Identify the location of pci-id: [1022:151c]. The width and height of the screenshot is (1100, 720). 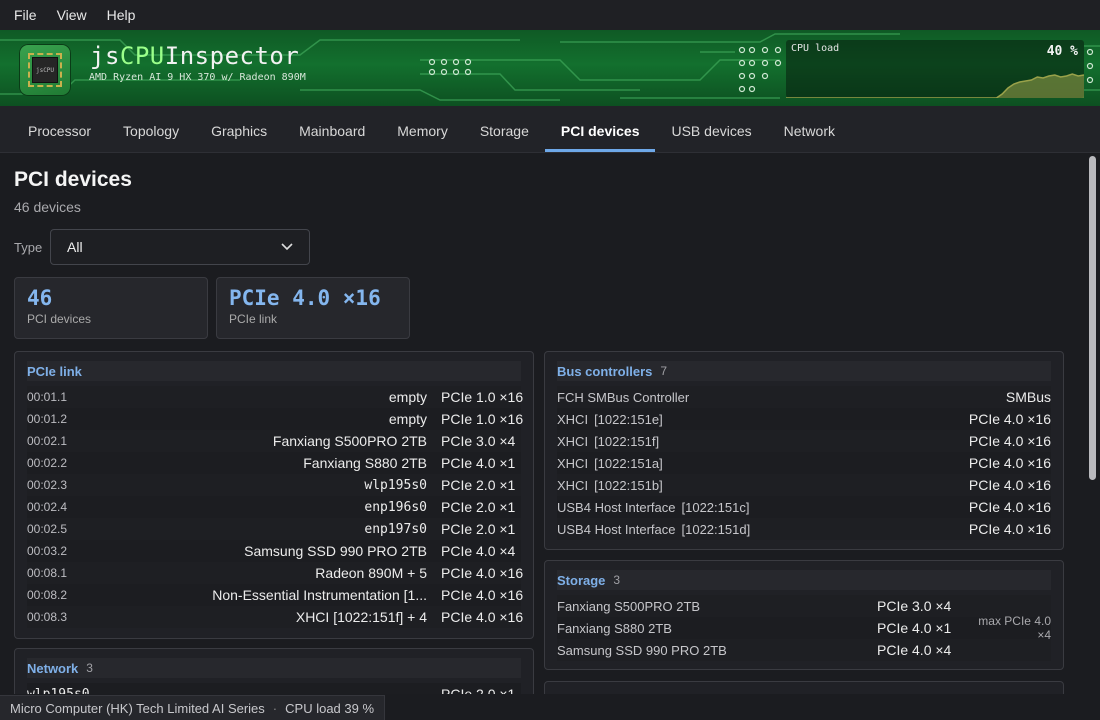
(715, 507).